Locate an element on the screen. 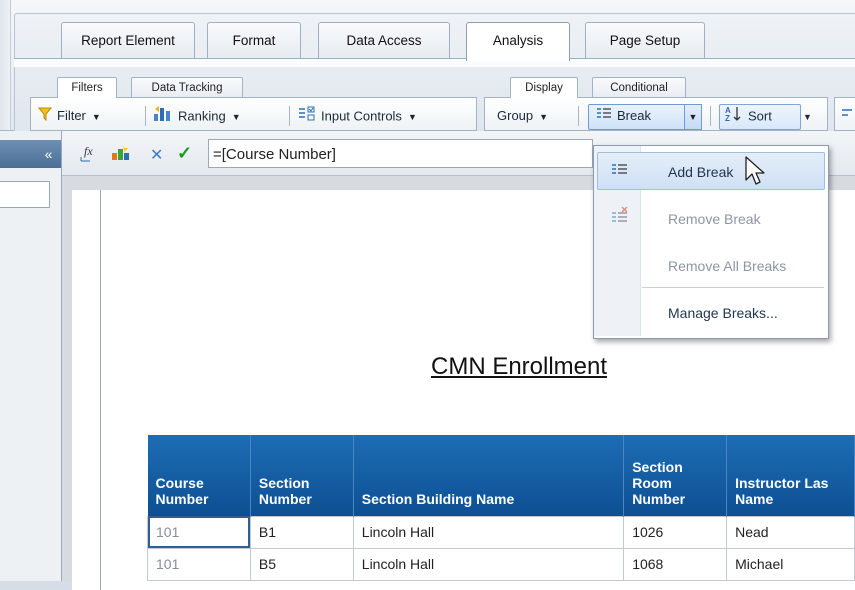 The height and width of the screenshot is (590, 855). sort-dropdown-toggle: ▼ is located at coordinates (807, 116).